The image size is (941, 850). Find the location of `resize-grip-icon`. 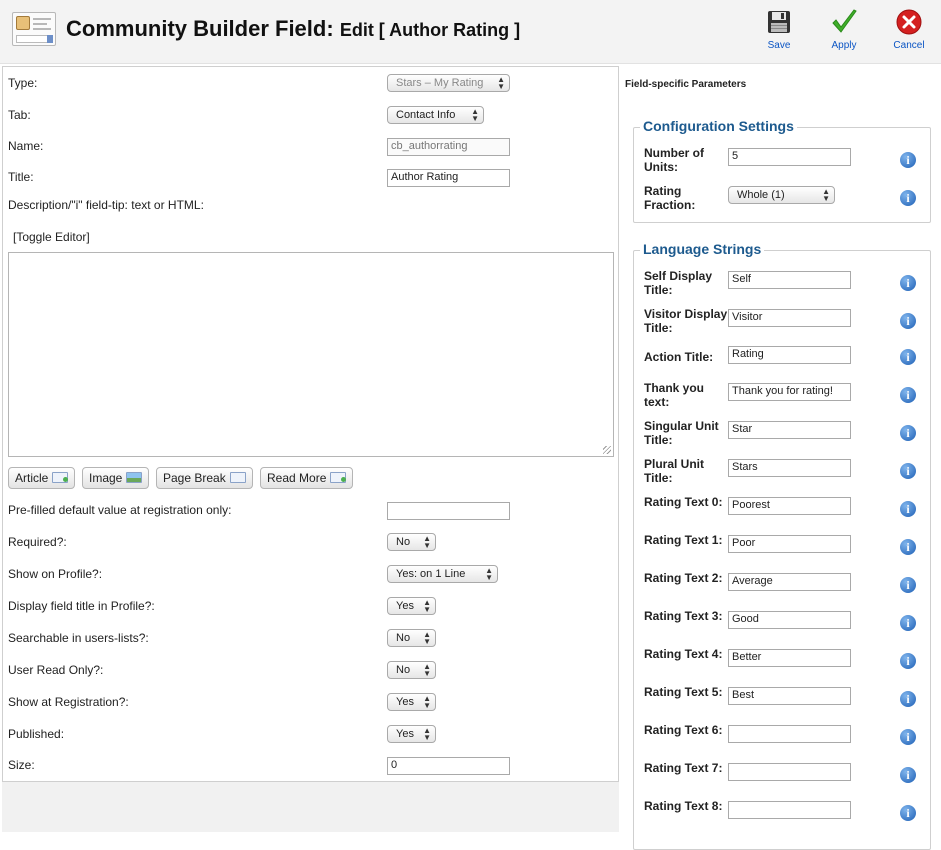

resize-grip-icon is located at coordinates (607, 450).